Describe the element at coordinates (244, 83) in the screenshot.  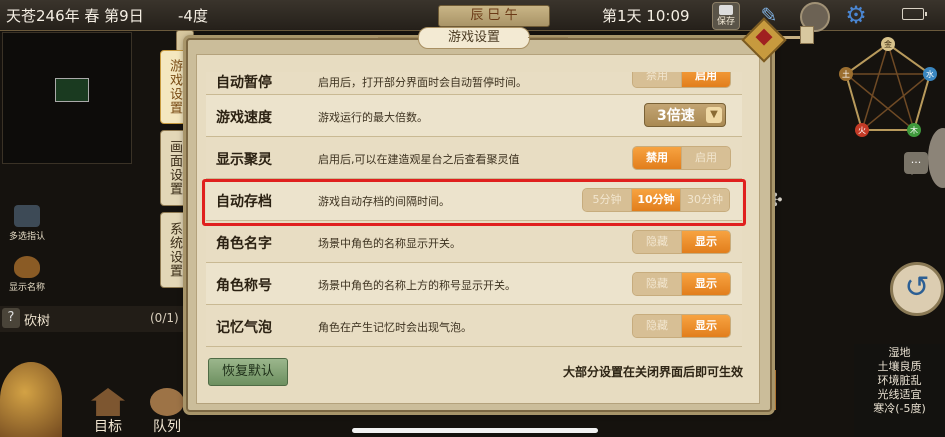
I see `setting-name: 自动暂停` at that location.